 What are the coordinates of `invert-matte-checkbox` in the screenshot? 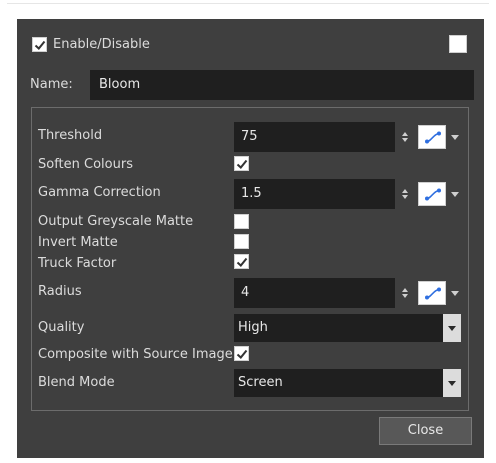 It's located at (241, 241).